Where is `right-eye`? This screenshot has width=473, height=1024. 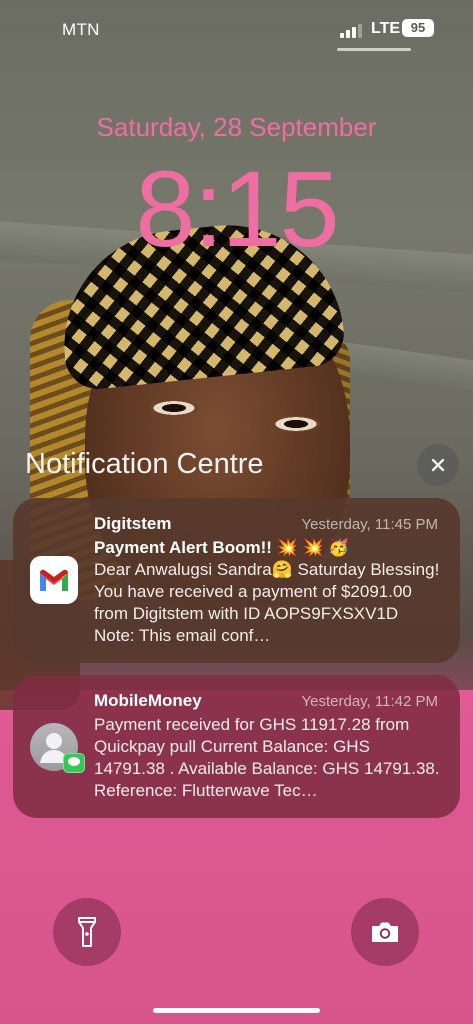
right-eye is located at coordinates (296, 424).